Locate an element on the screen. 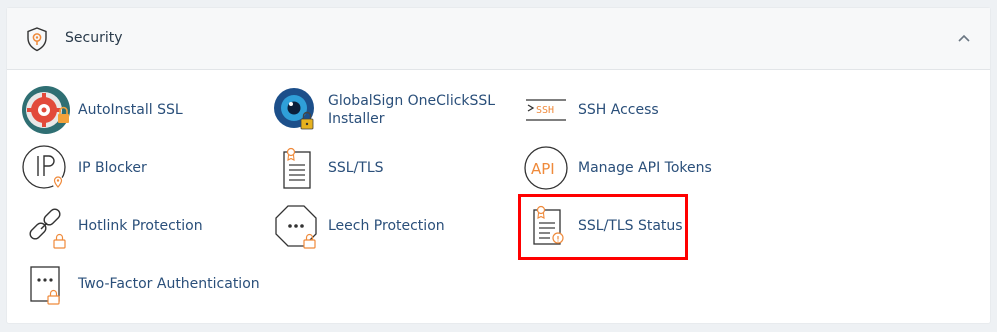 The height and width of the screenshot is (332, 997). globalsign-link: GlobalSign OneClickSSL Installer is located at coordinates (385, 110).